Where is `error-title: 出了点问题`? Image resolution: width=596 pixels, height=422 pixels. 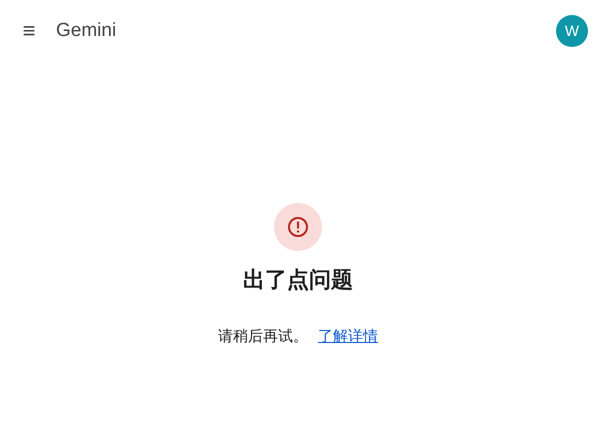 error-title: 出了点问题 is located at coordinates (298, 281).